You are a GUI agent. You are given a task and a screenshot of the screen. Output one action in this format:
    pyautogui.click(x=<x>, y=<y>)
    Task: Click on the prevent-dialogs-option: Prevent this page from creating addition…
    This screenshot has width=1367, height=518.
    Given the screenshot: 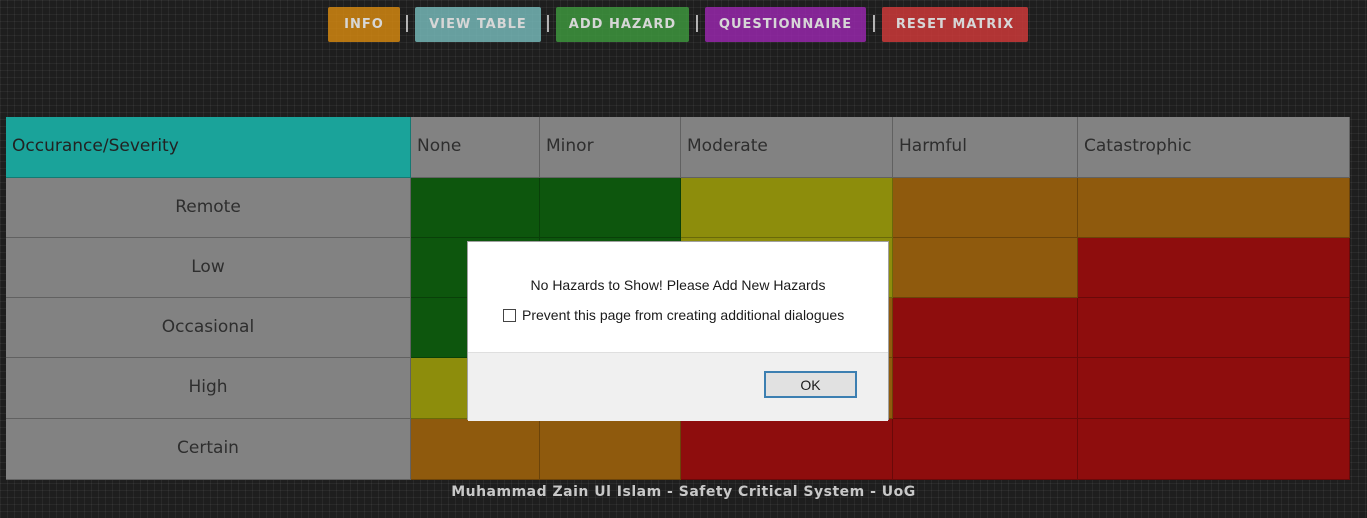 What is the action you would take?
    pyautogui.click(x=673, y=315)
    